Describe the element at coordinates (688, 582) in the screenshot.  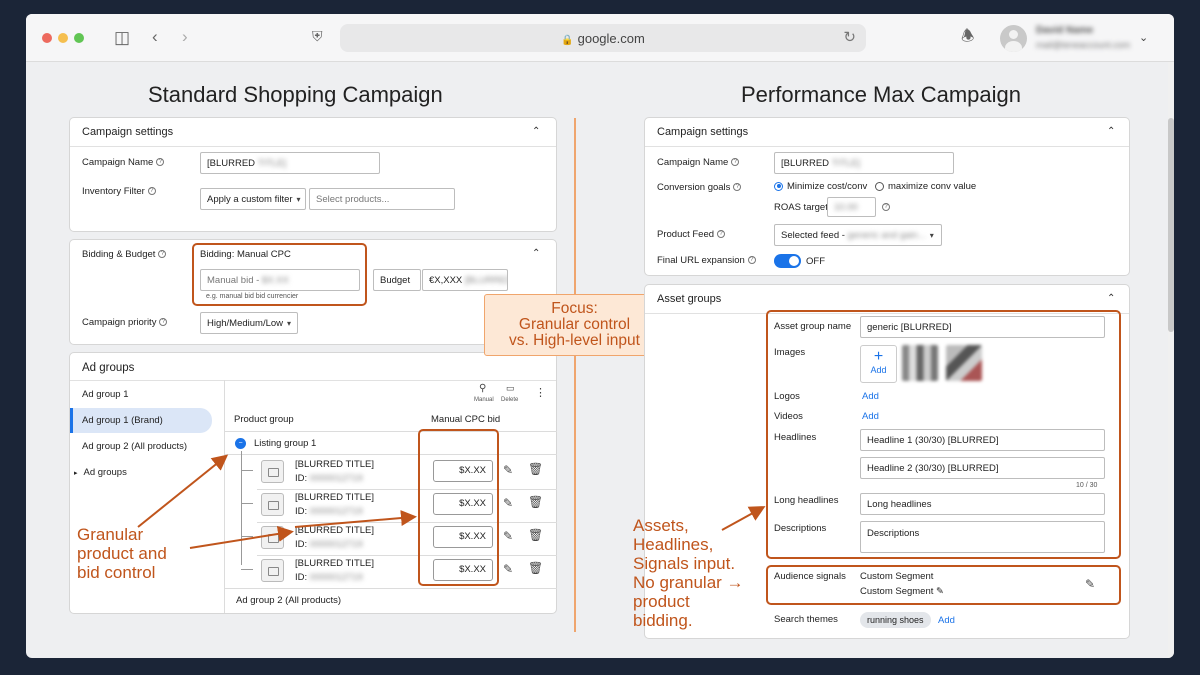
I see `annotation-line: No granular →` at that location.